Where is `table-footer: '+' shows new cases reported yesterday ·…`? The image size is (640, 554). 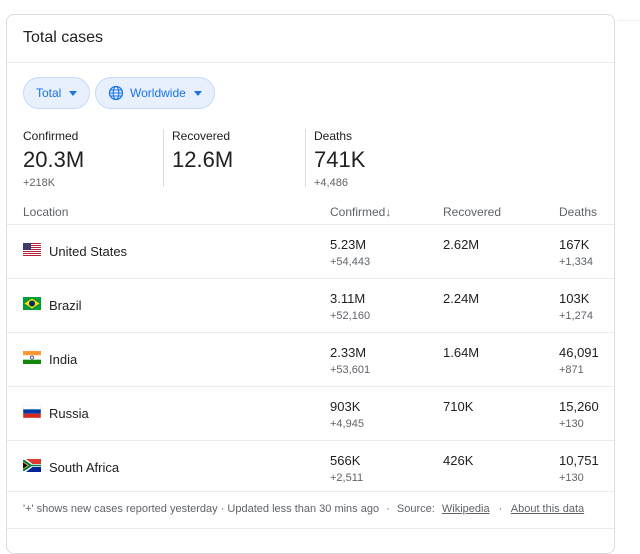 table-footer: '+' shows new cases reported yesterday ·… is located at coordinates (303, 509).